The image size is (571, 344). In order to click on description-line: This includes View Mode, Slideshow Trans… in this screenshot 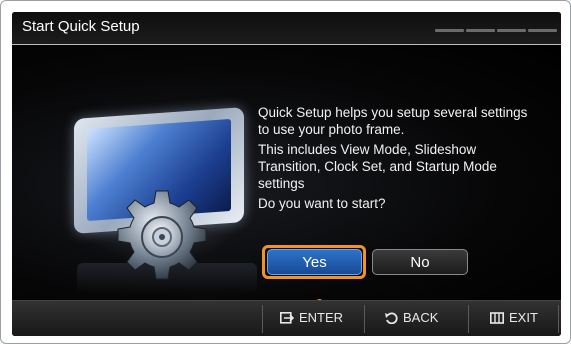, I will do `click(377, 166)`.